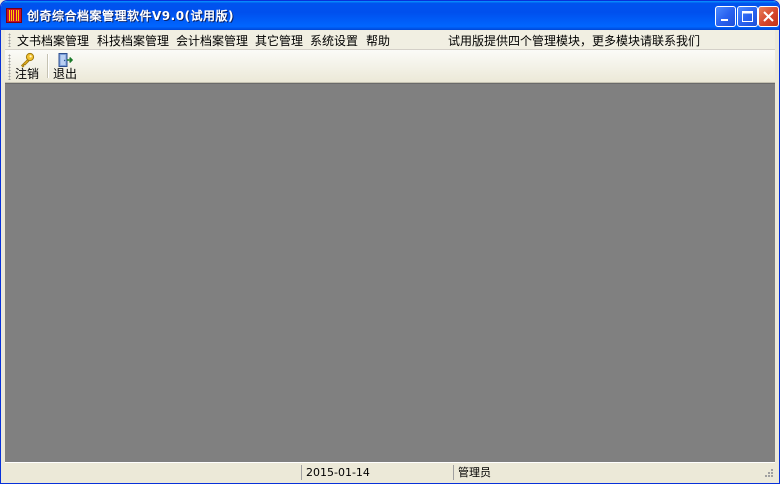 The image size is (780, 484). What do you see at coordinates (131, 16) in the screenshot?
I see `window-title: 创奇综合档案管理软件V9.0(试用版)` at bounding box center [131, 16].